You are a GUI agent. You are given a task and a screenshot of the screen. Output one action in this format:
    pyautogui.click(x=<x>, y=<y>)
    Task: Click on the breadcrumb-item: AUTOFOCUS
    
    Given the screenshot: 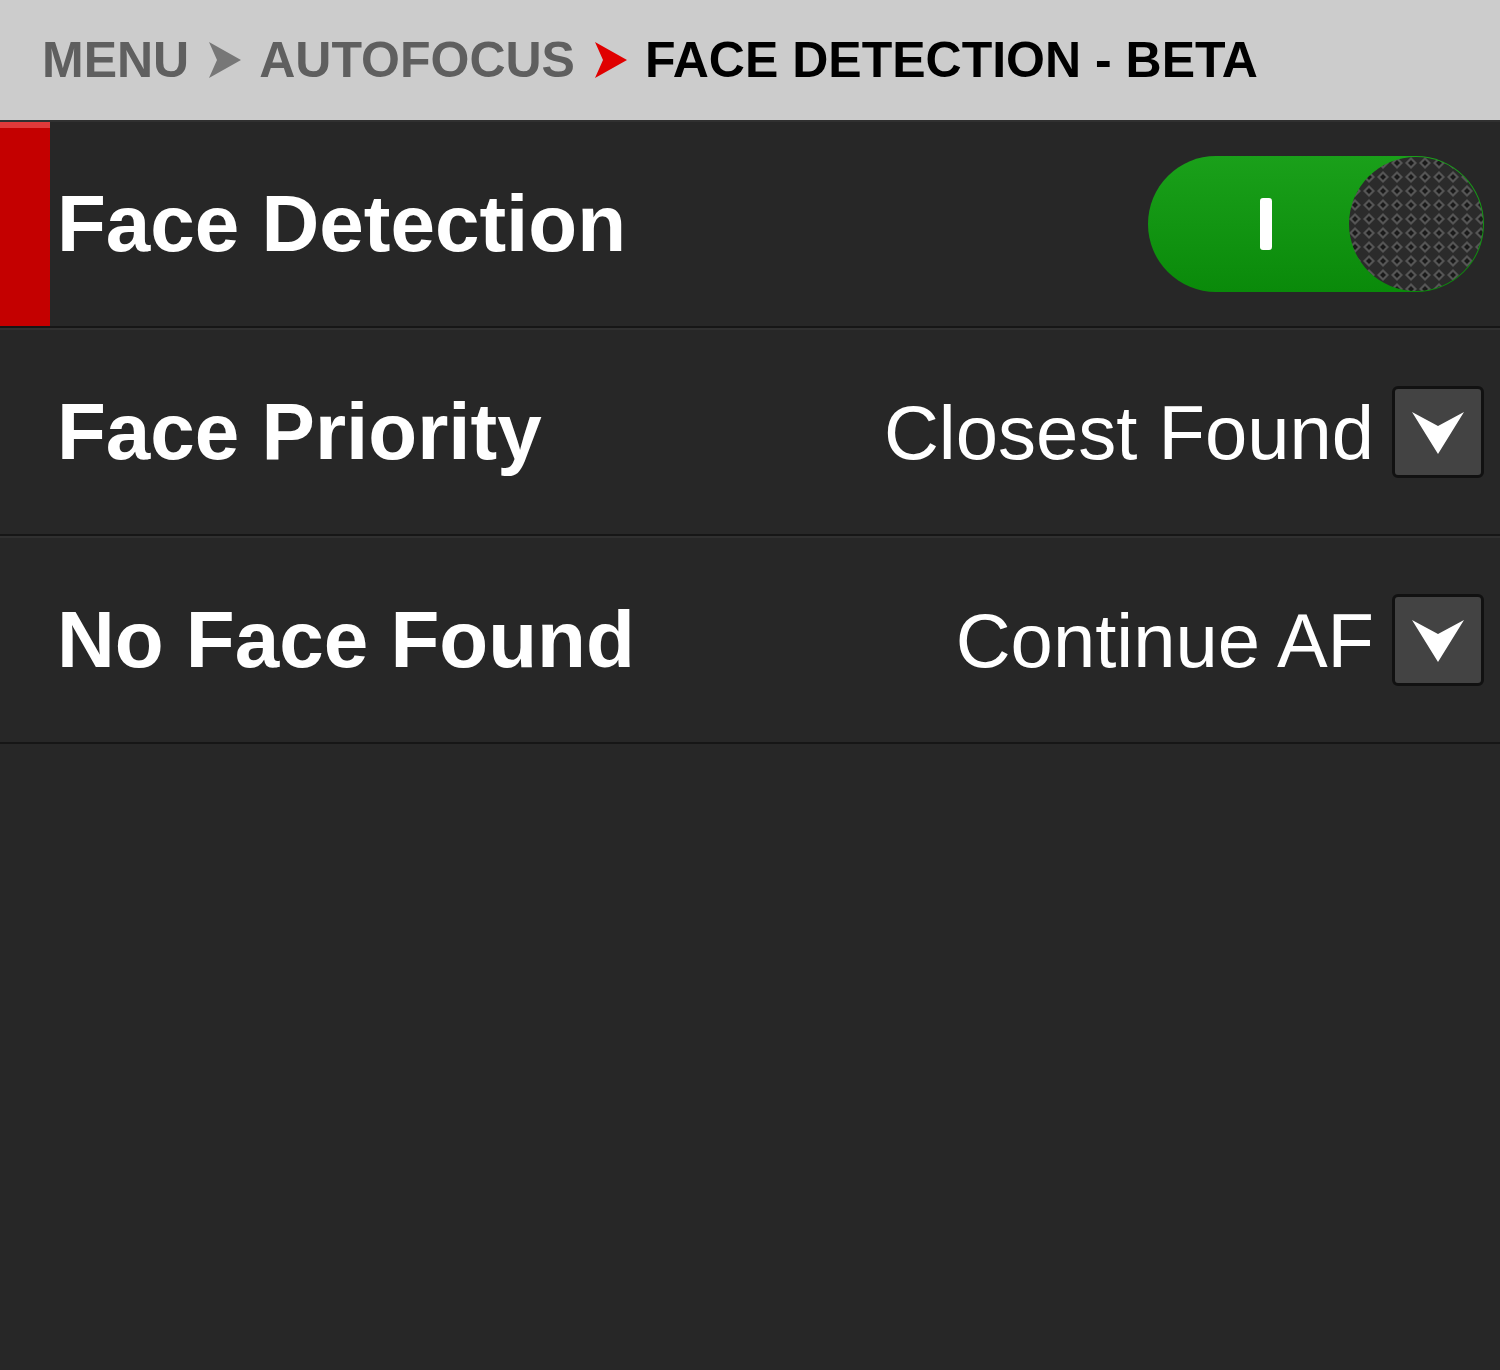 What is the action you would take?
    pyautogui.click(x=417, y=60)
    